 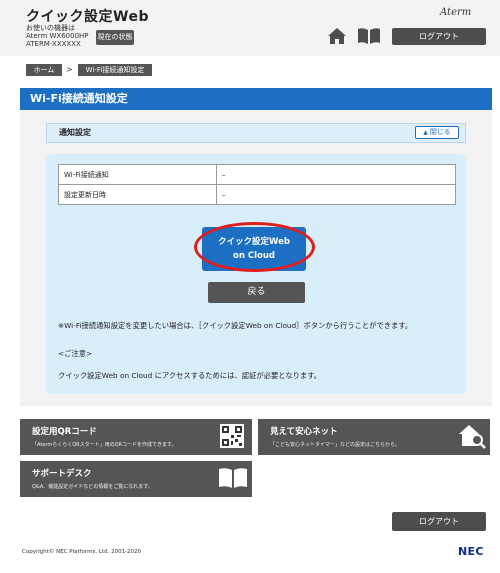 What do you see at coordinates (471, 551) in the screenshot?
I see `nec-logo: NEC` at bounding box center [471, 551].